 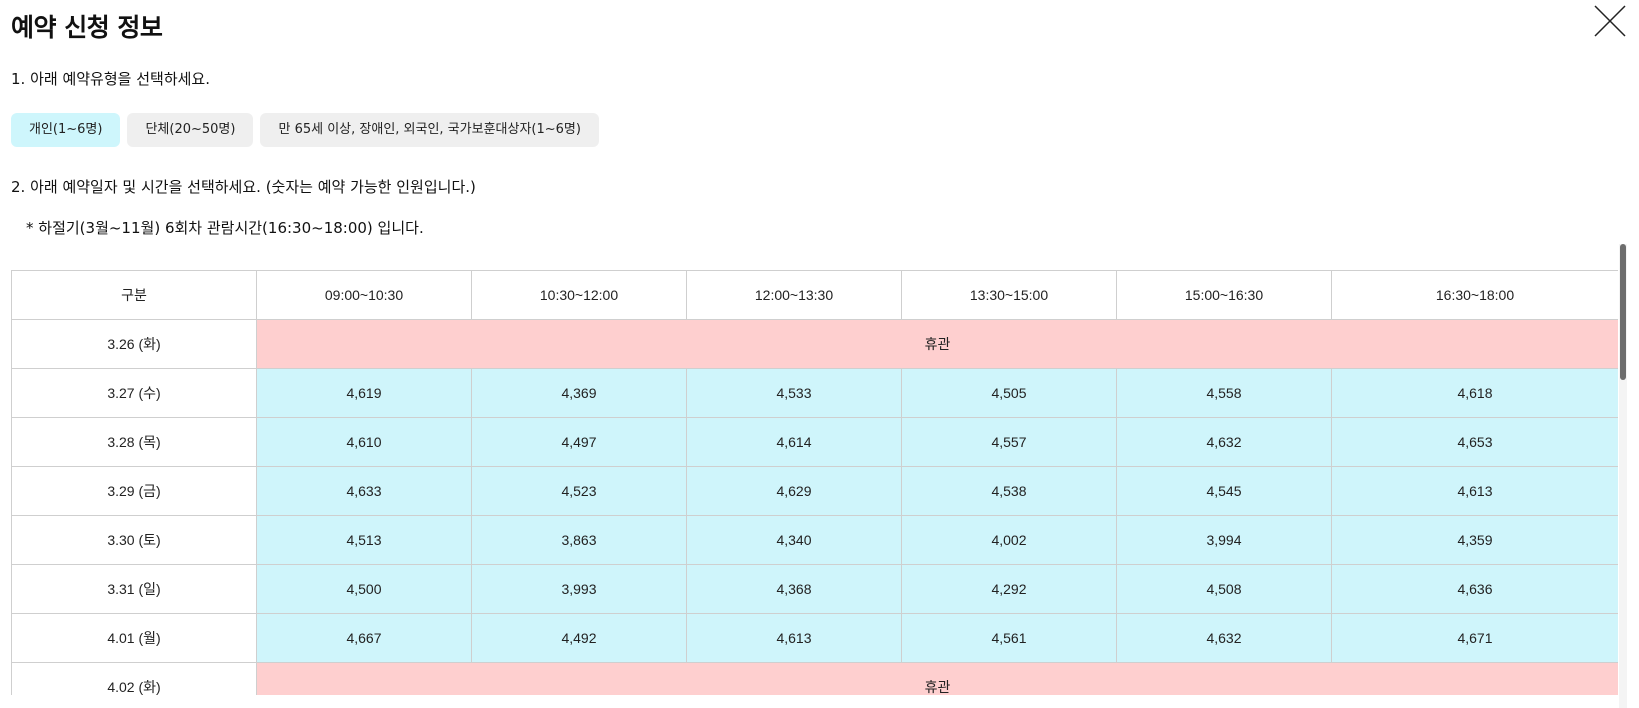 I want to click on close-icon, so click(x=1610, y=21).